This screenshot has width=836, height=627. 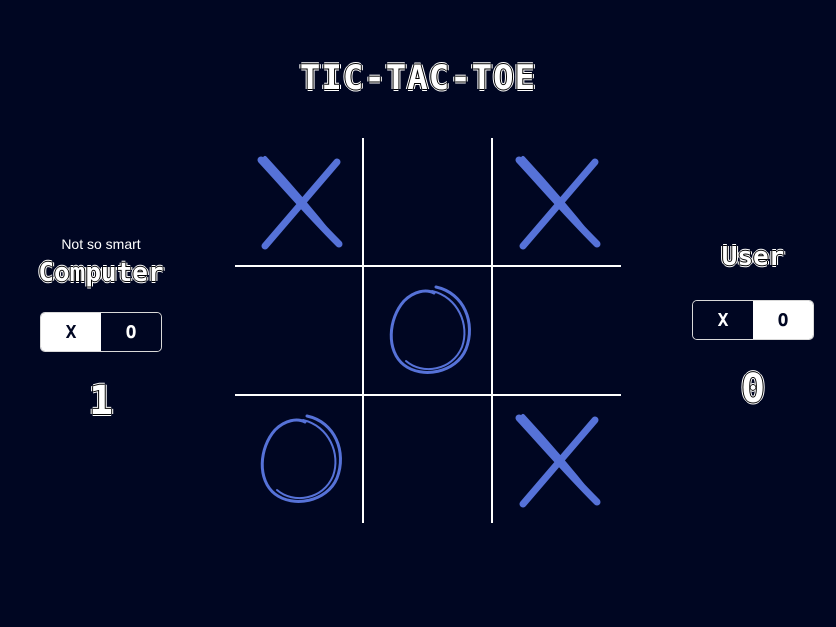 I want to click on computer-name: Computer, so click(x=101, y=273).